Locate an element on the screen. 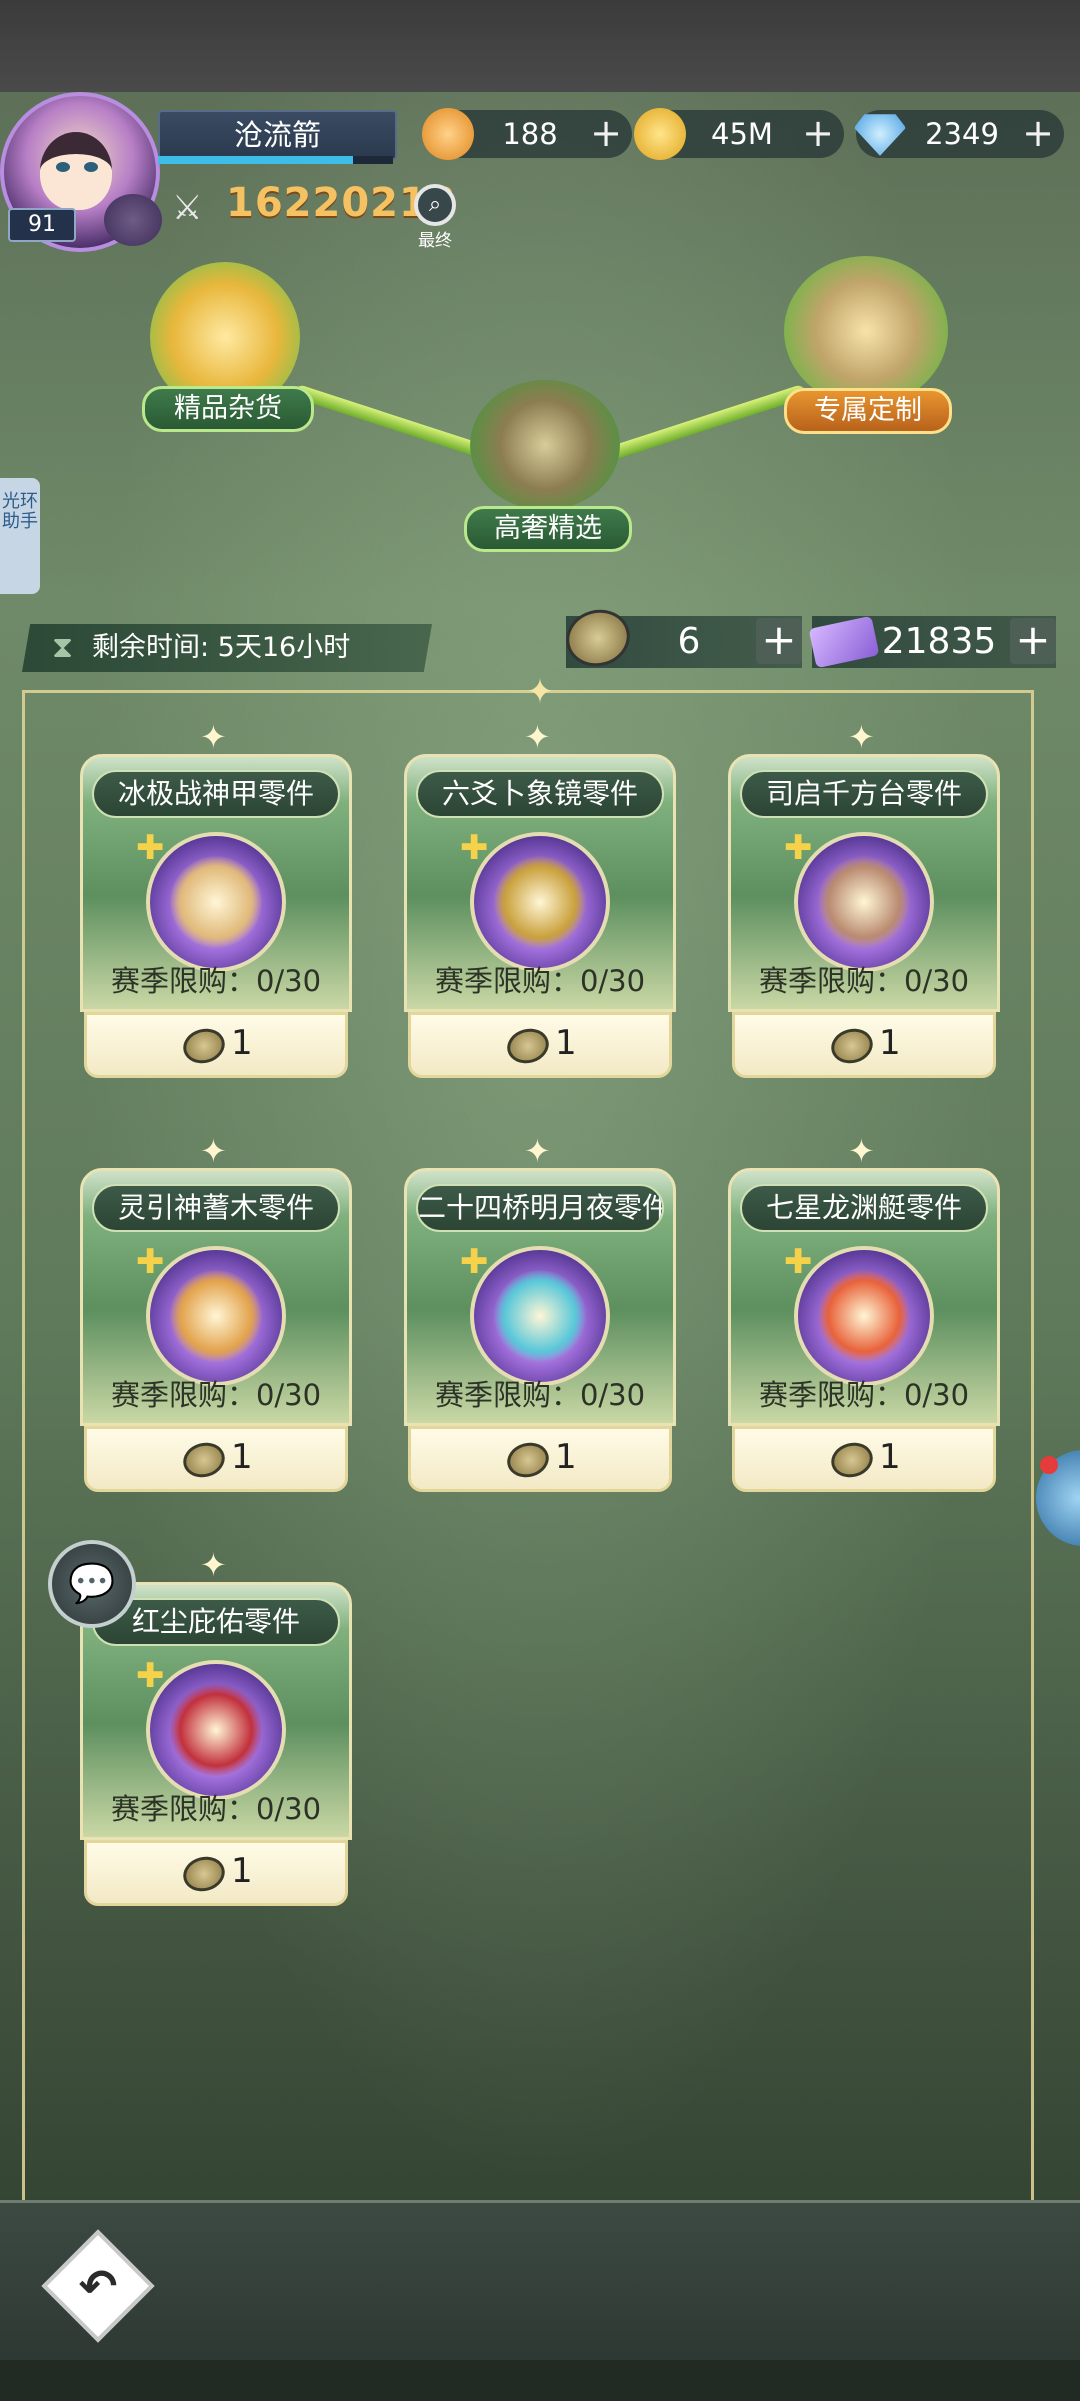 The width and height of the screenshot is (1080, 2401). final-label: 最终 is located at coordinates (435, 241).